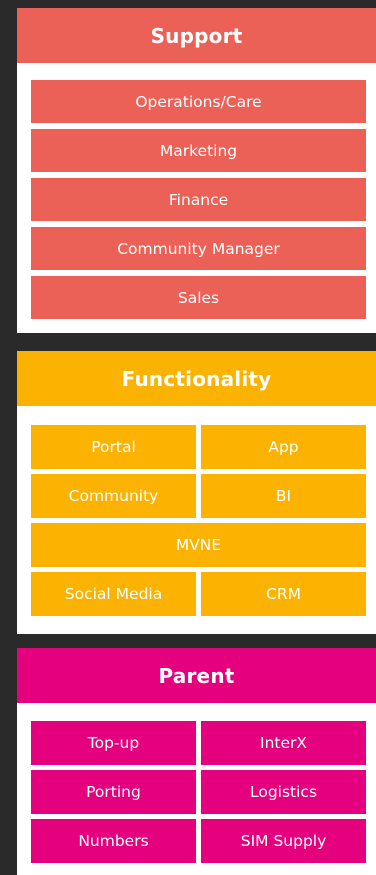  Describe the element at coordinates (198, 545) in the screenshot. I see `functionality-item-mvne: MVNE` at that location.